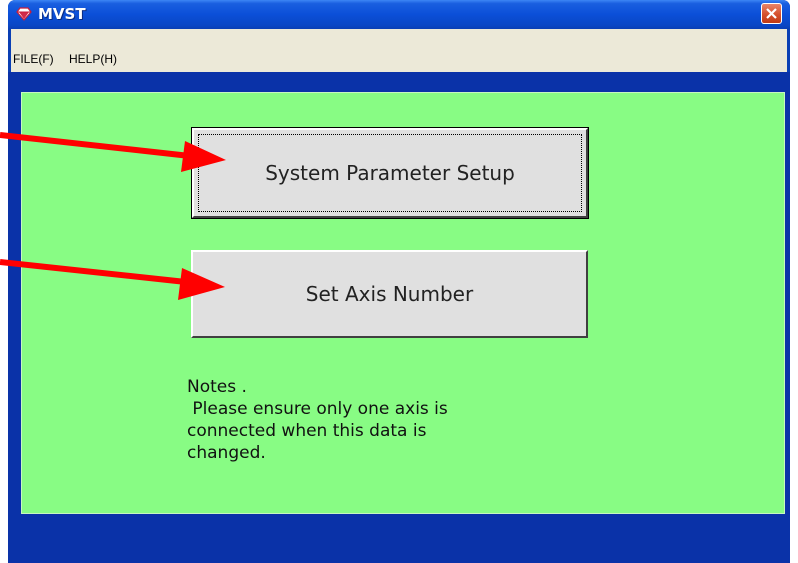 The image size is (798, 563). I want to click on notes-line: changed., so click(226, 453).